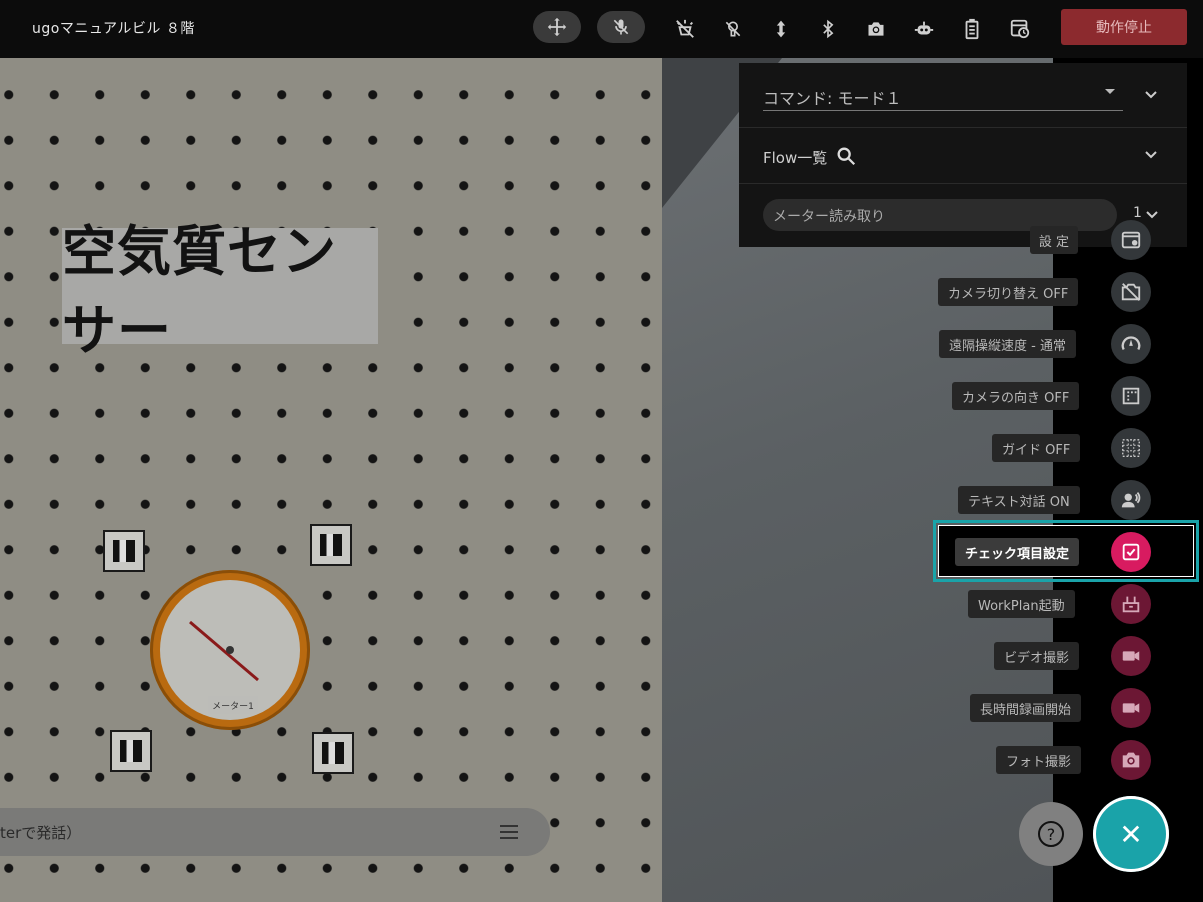  What do you see at coordinates (795, 158) in the screenshot?
I see `flow-list-label: Flow一覧` at bounding box center [795, 158].